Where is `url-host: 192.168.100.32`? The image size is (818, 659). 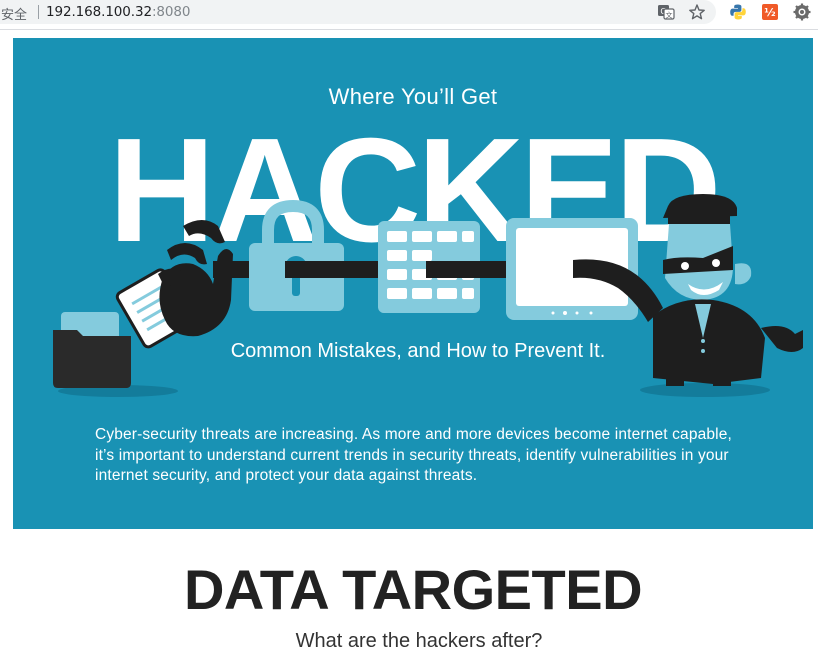
url-host: 192.168.100.32 is located at coordinates (99, 12).